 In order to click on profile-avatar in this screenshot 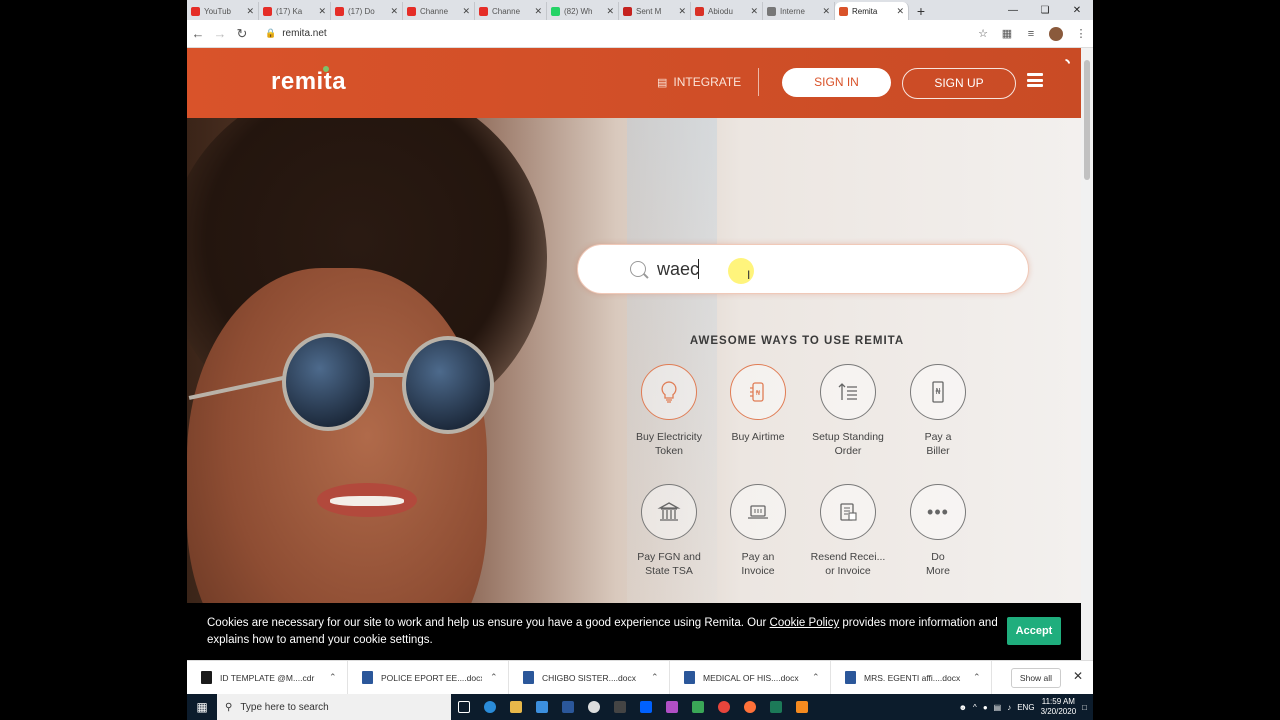, I will do `click(1056, 33)`.